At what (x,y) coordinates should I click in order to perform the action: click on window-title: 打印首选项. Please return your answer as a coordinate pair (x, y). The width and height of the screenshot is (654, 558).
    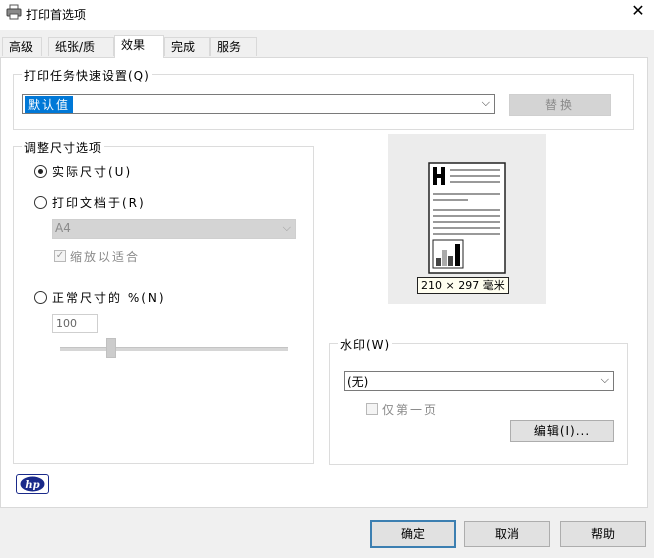
    Looking at the image, I should click on (56, 15).